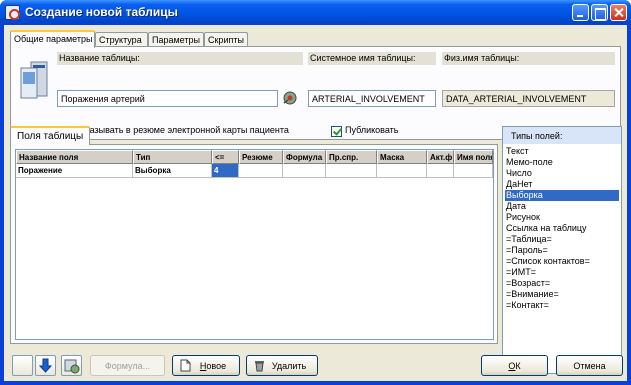  I want to click on tab-scripts: Скрипты, so click(226, 39).